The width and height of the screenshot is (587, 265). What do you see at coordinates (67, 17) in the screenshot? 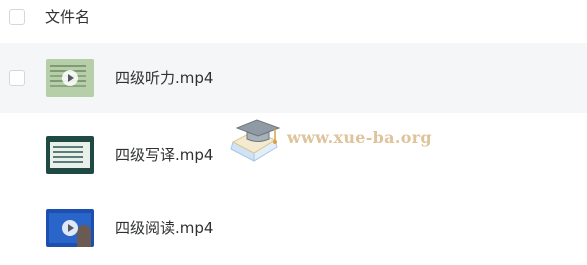
I see `column-header-filename: 文件名` at bounding box center [67, 17].